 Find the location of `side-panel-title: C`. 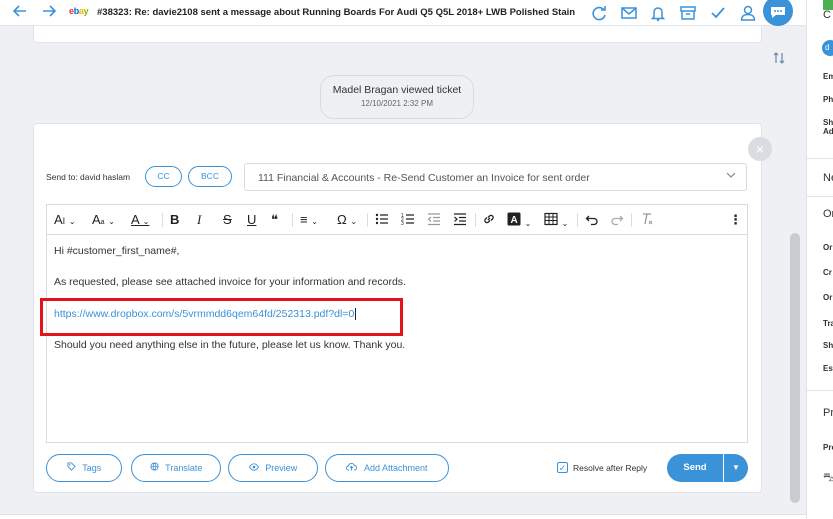

side-panel-title: C is located at coordinates (827, 15).